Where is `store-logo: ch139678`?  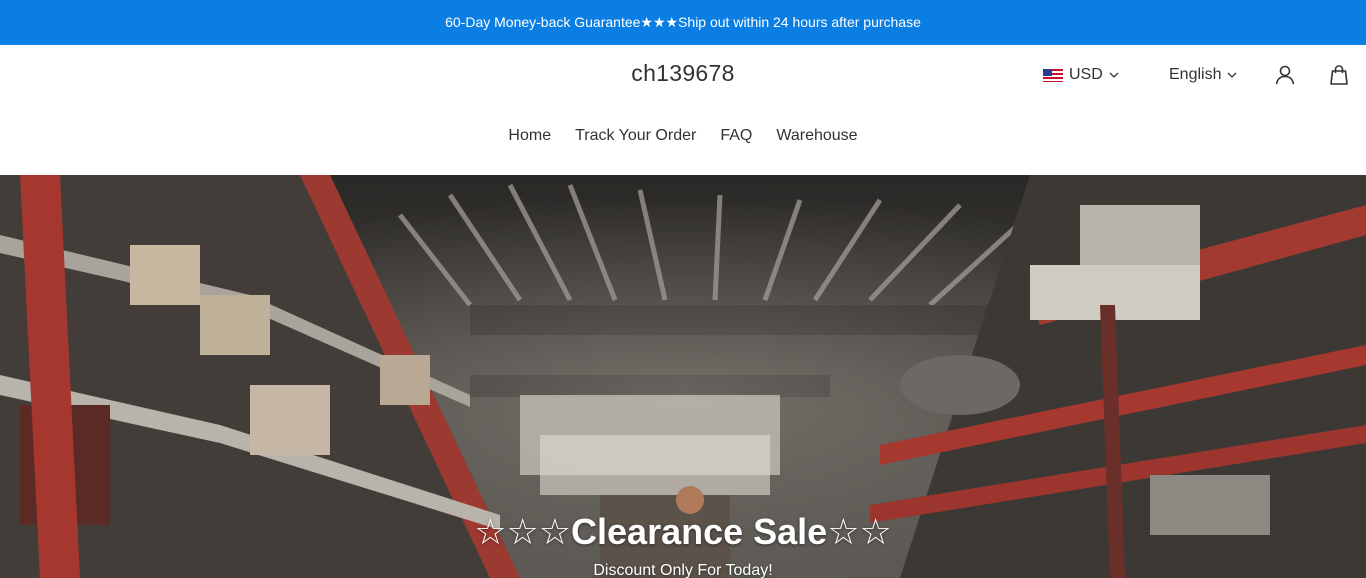
store-logo: ch139678 is located at coordinates (683, 73).